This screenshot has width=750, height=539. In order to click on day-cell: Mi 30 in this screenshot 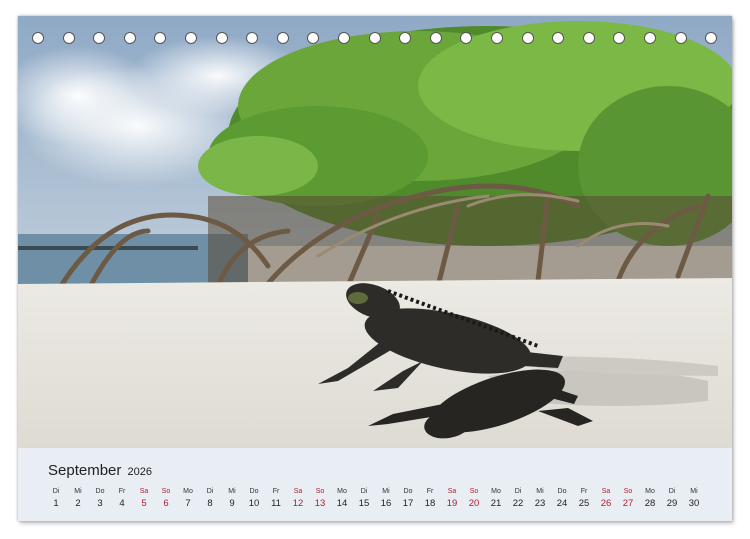, I will do `click(694, 498)`.